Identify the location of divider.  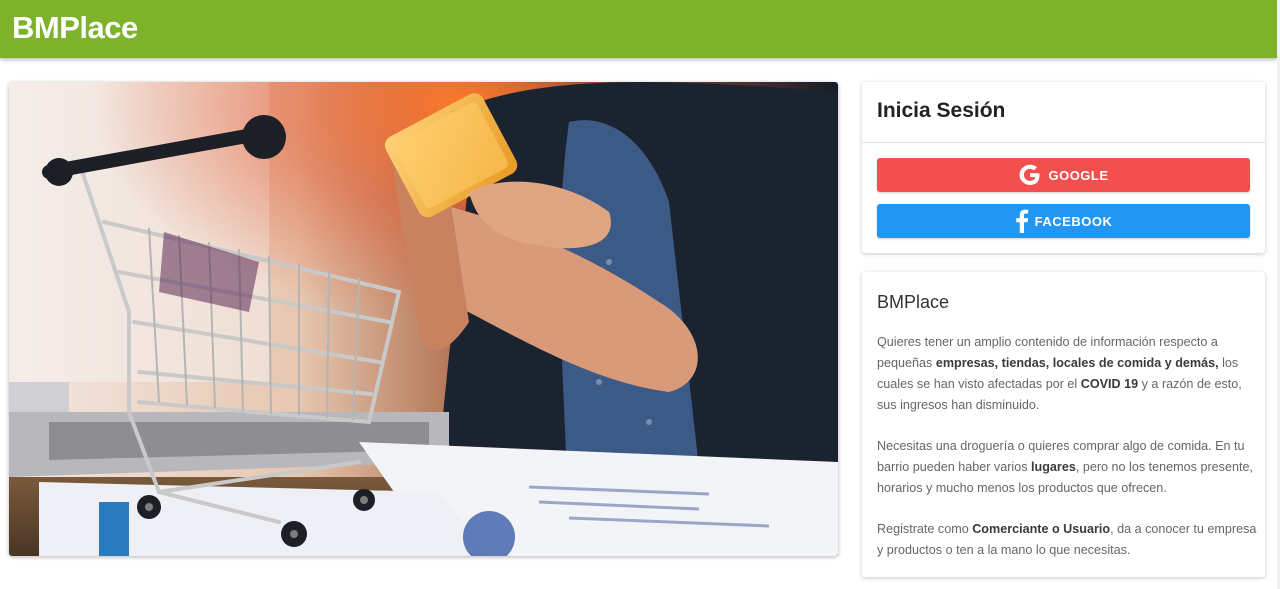
(1063, 142).